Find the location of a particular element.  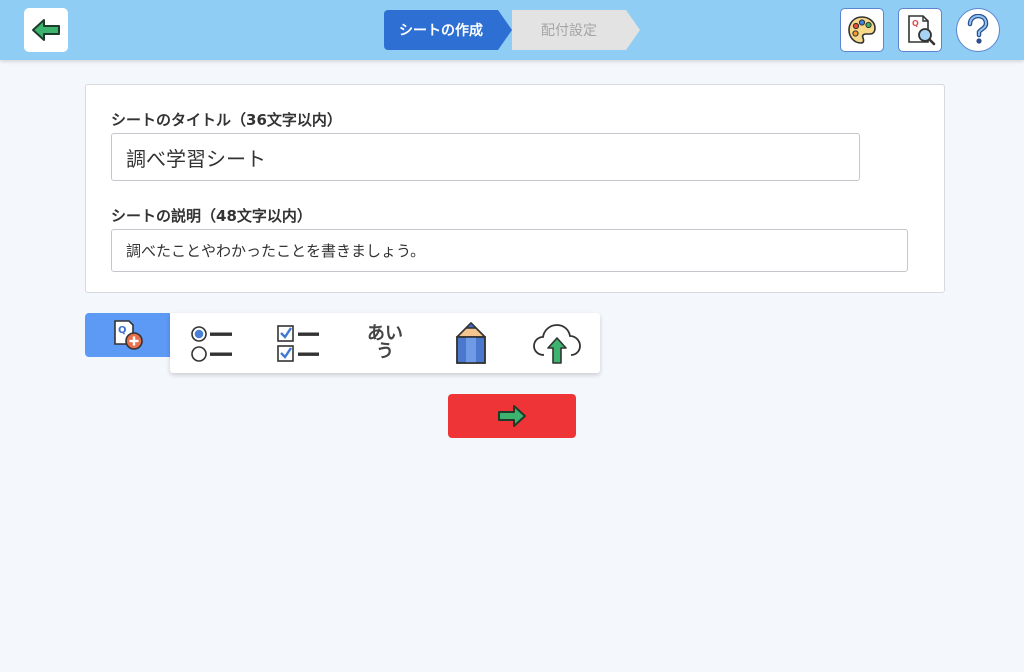

question-type-palette: あい う is located at coordinates (385, 343).